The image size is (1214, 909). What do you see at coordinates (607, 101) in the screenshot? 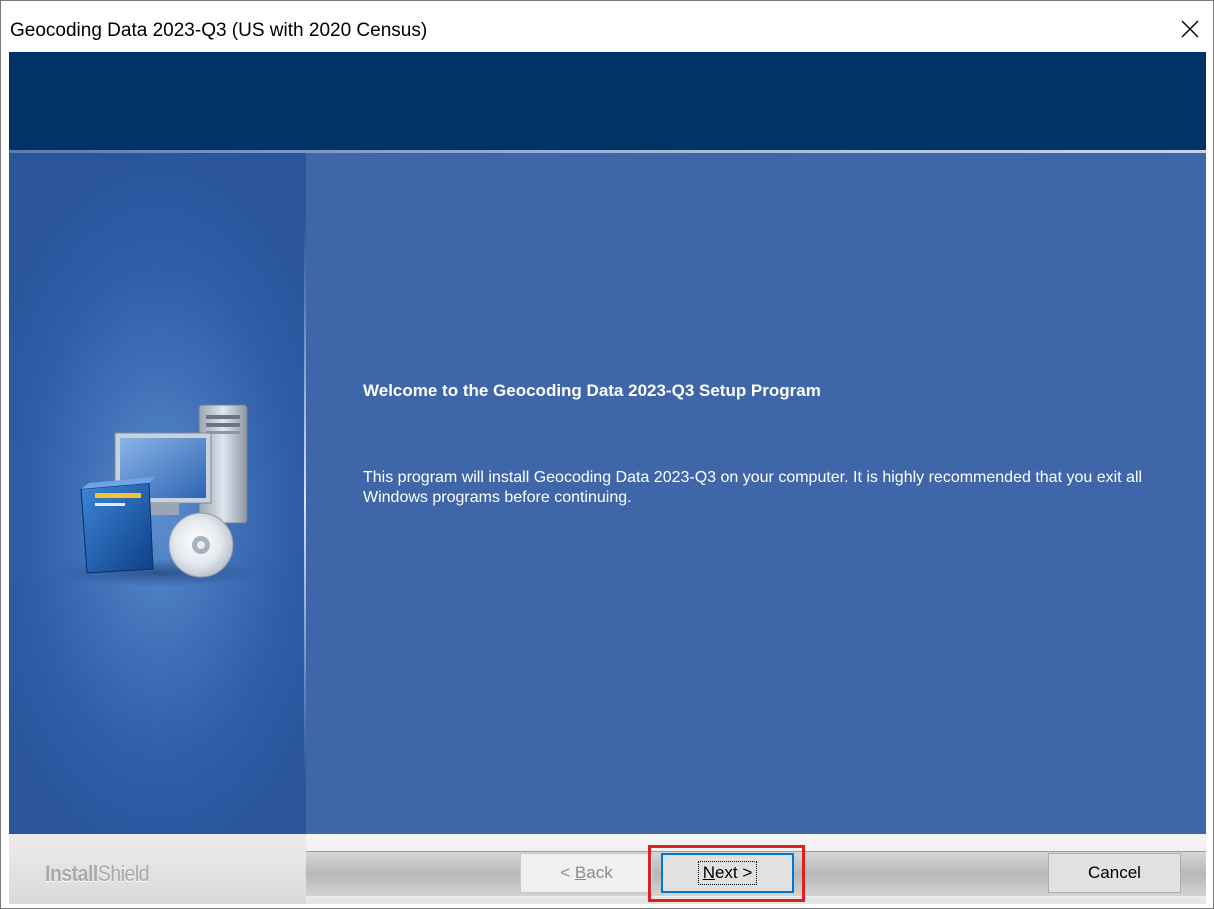
I see `header-banner` at bounding box center [607, 101].